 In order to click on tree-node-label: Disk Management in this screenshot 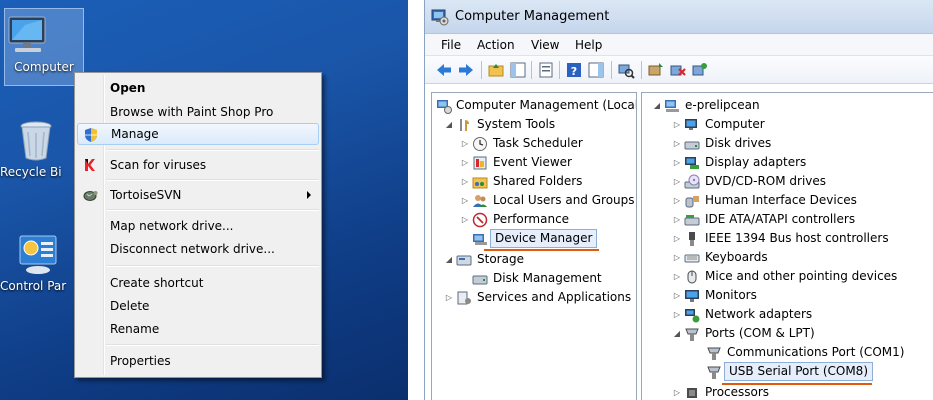, I will do `click(547, 278)`.